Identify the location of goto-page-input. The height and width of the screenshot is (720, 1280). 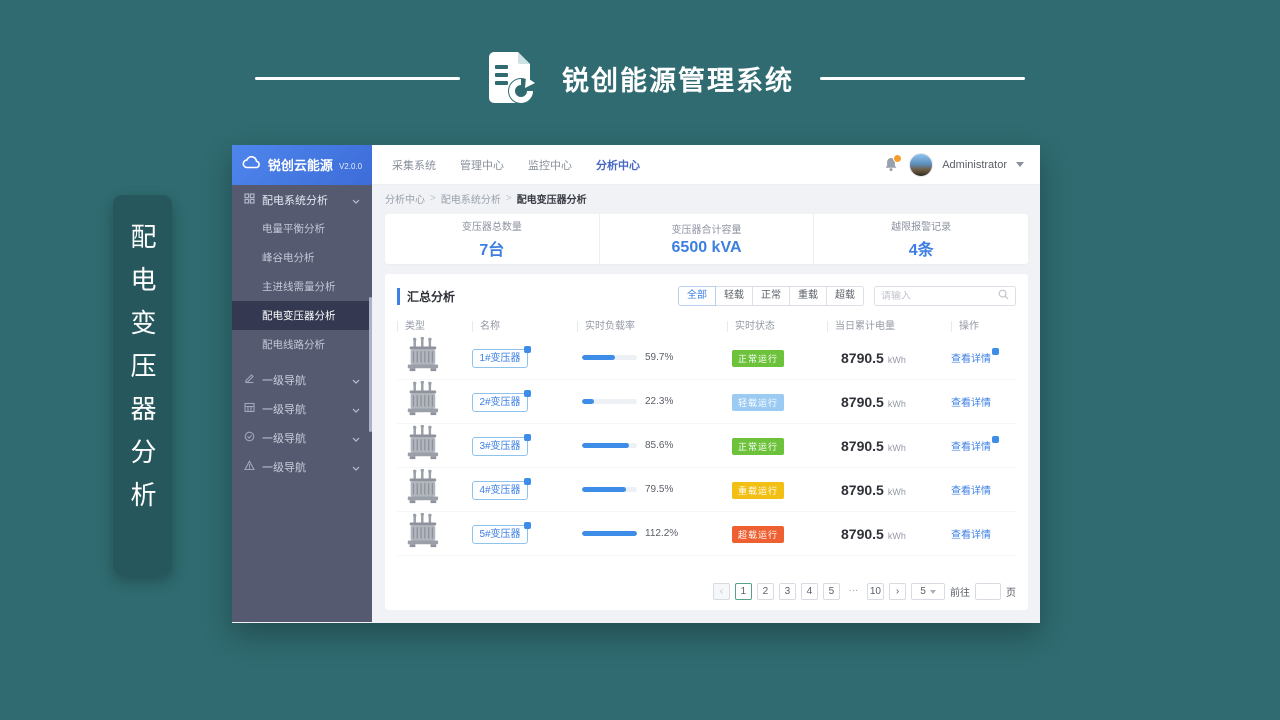
(988, 591).